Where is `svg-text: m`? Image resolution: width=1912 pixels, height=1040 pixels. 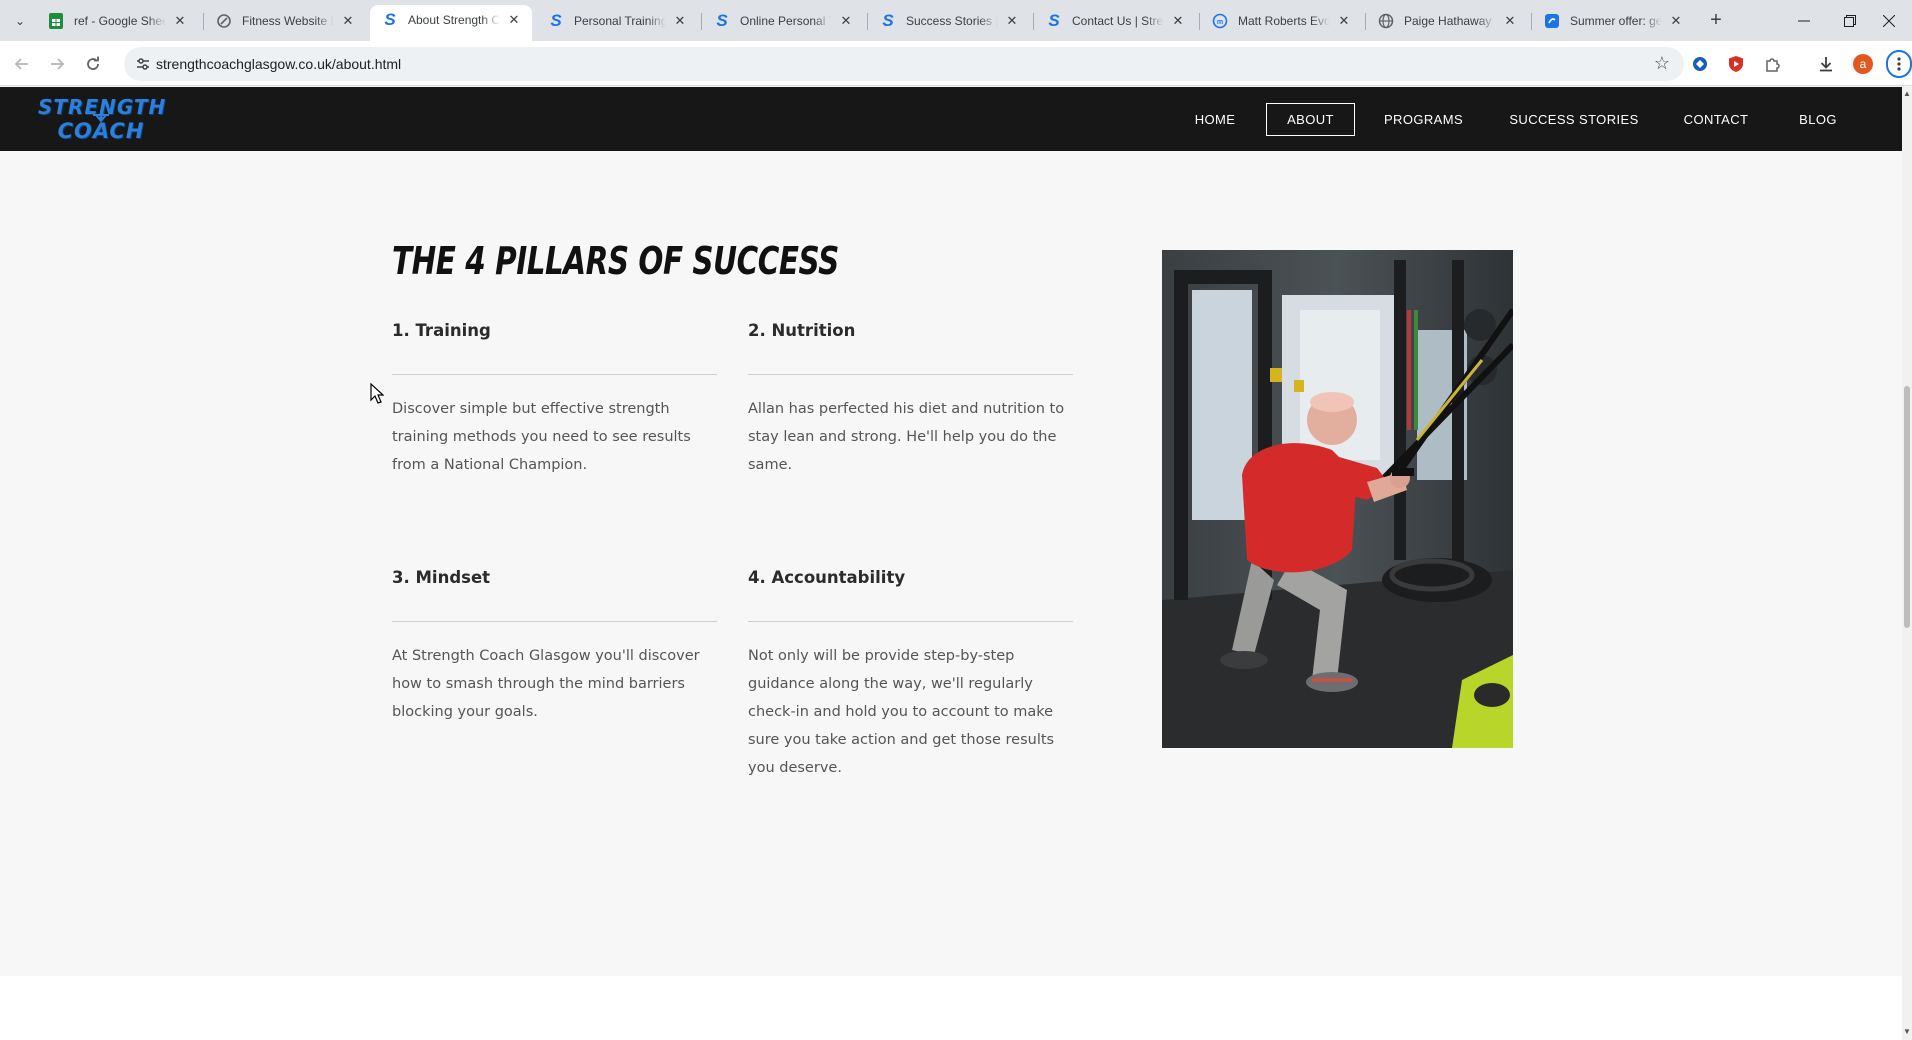
svg-text: m is located at coordinates (1220, 22).